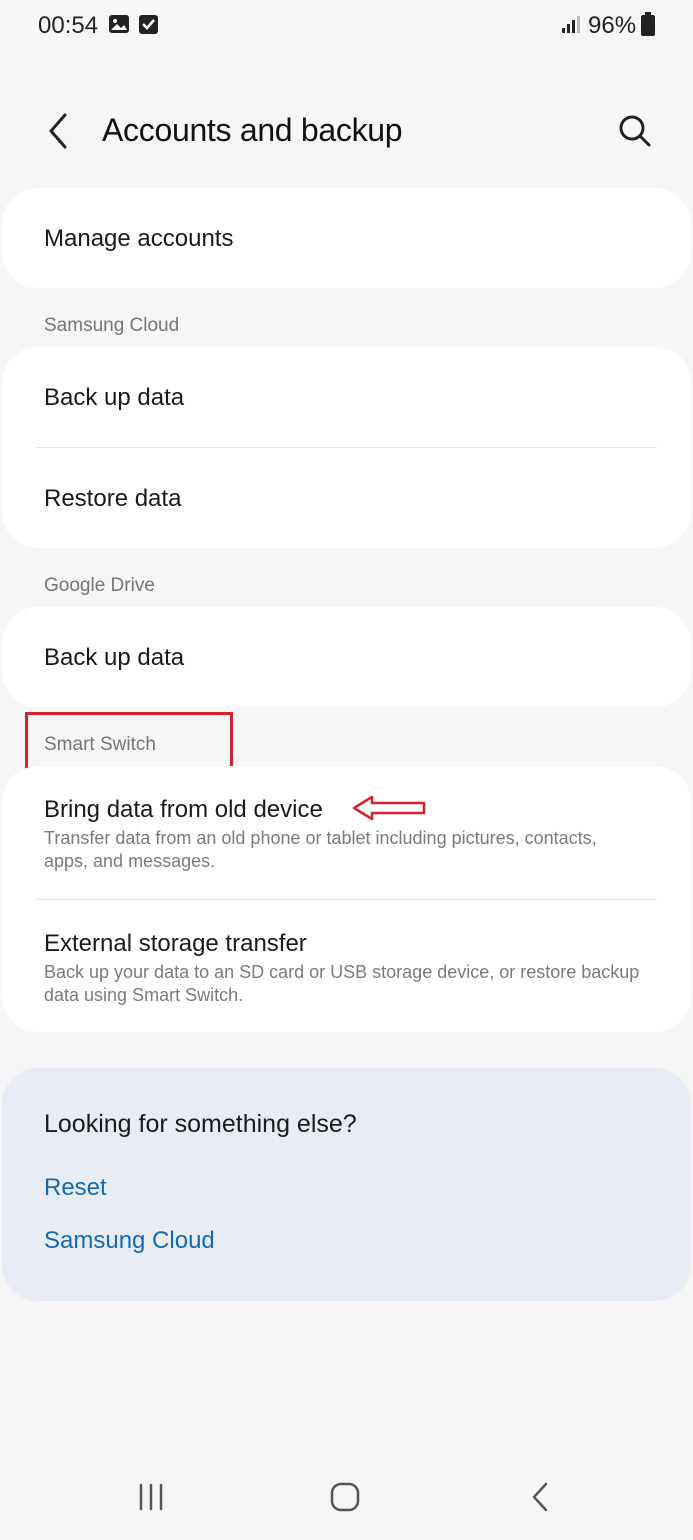  Describe the element at coordinates (200, 1124) in the screenshot. I see `suggestions-title: Looking for something else?` at that location.